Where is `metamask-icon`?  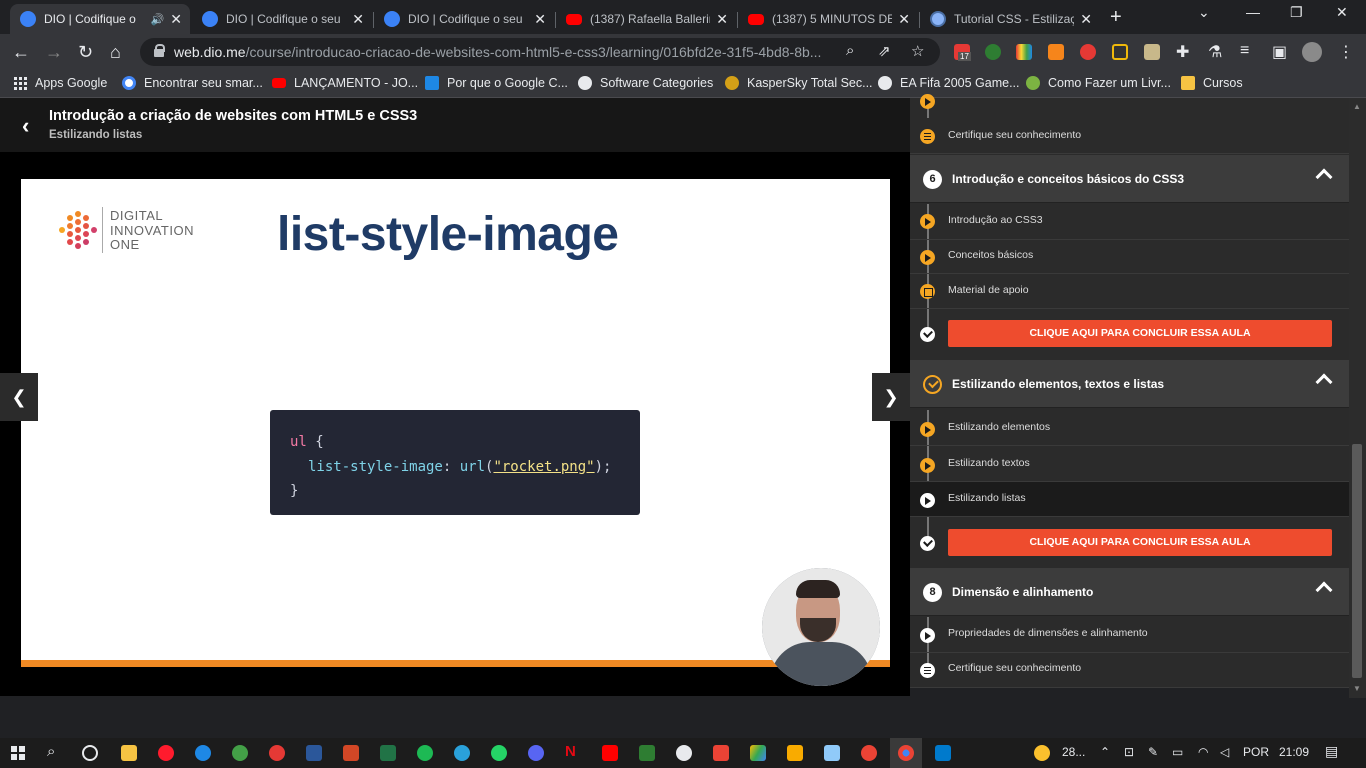
metamask-icon is located at coordinates (1056, 52).